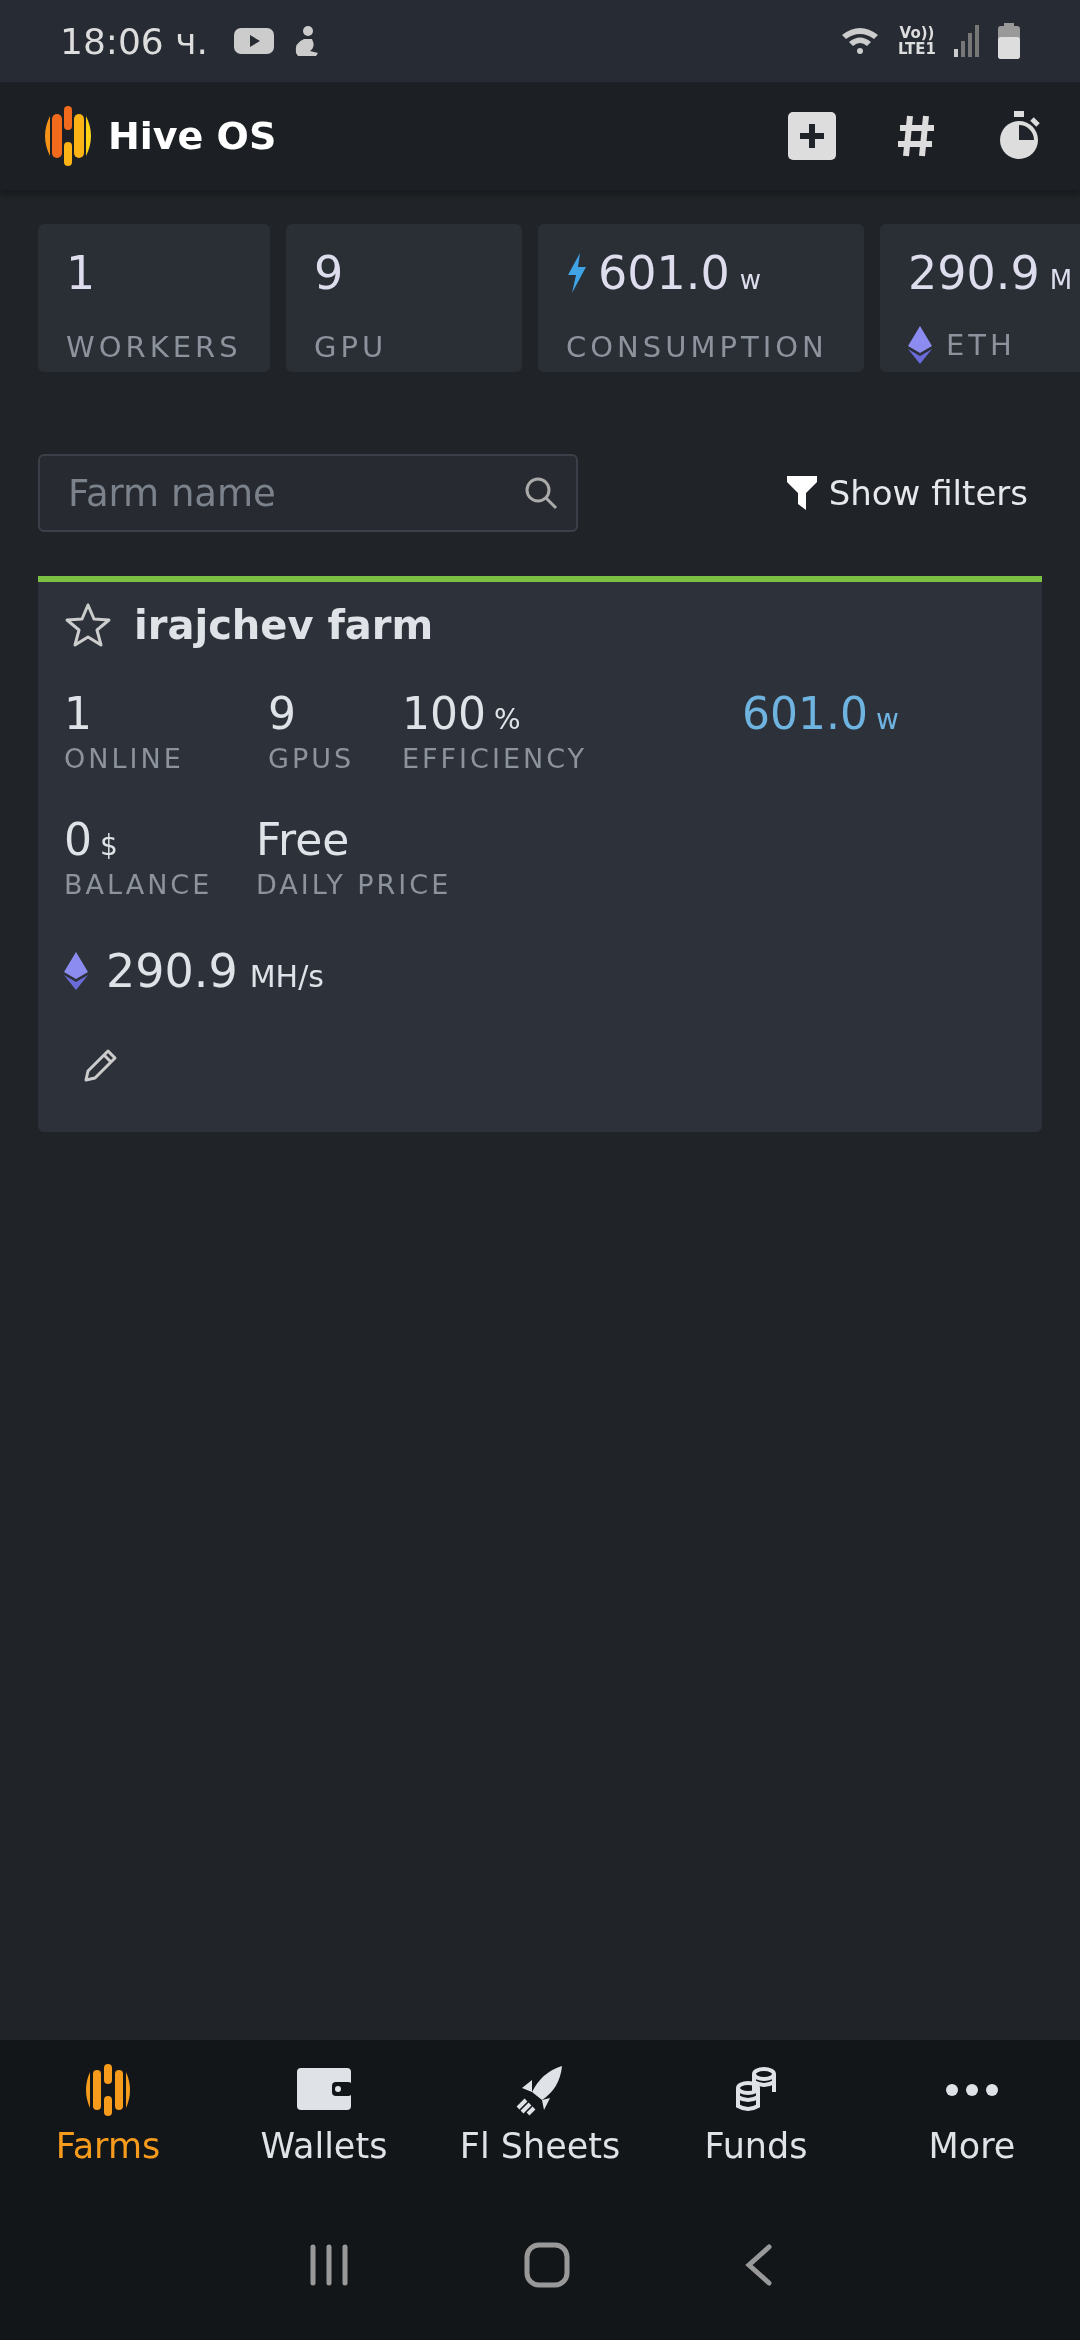 The image size is (1080, 2340). Describe the element at coordinates (507, 719) in the screenshot. I see `farm-stat-unit: %` at that location.